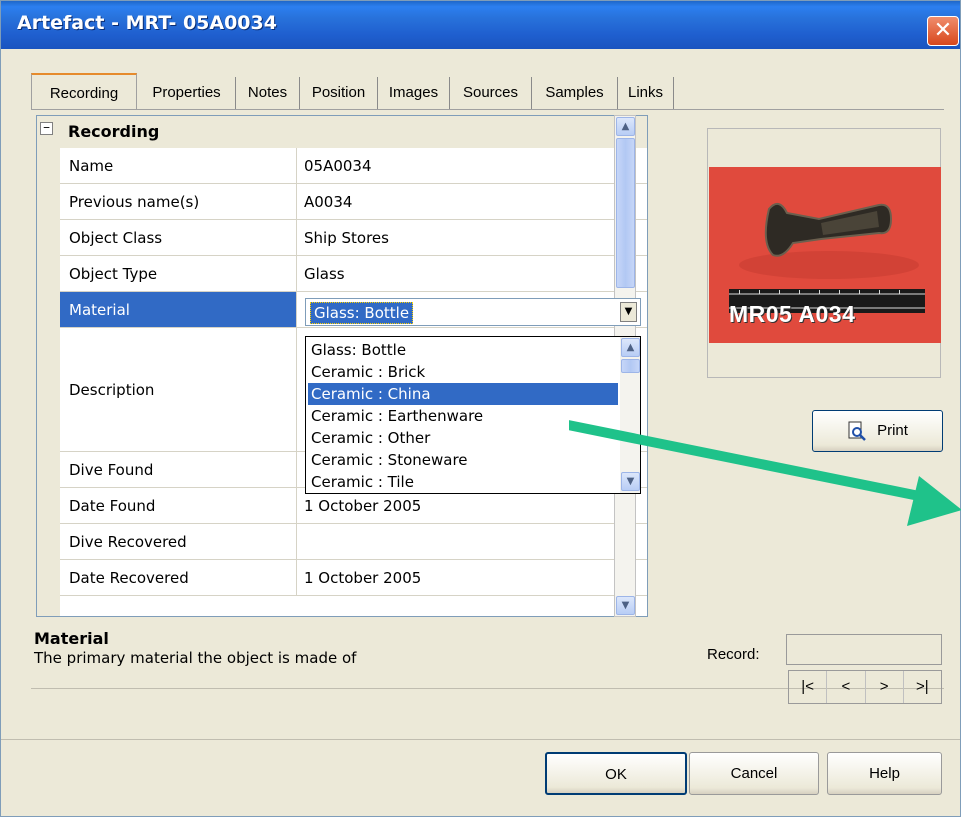  Describe the element at coordinates (733, 654) in the screenshot. I see `record-label: Record:` at that location.